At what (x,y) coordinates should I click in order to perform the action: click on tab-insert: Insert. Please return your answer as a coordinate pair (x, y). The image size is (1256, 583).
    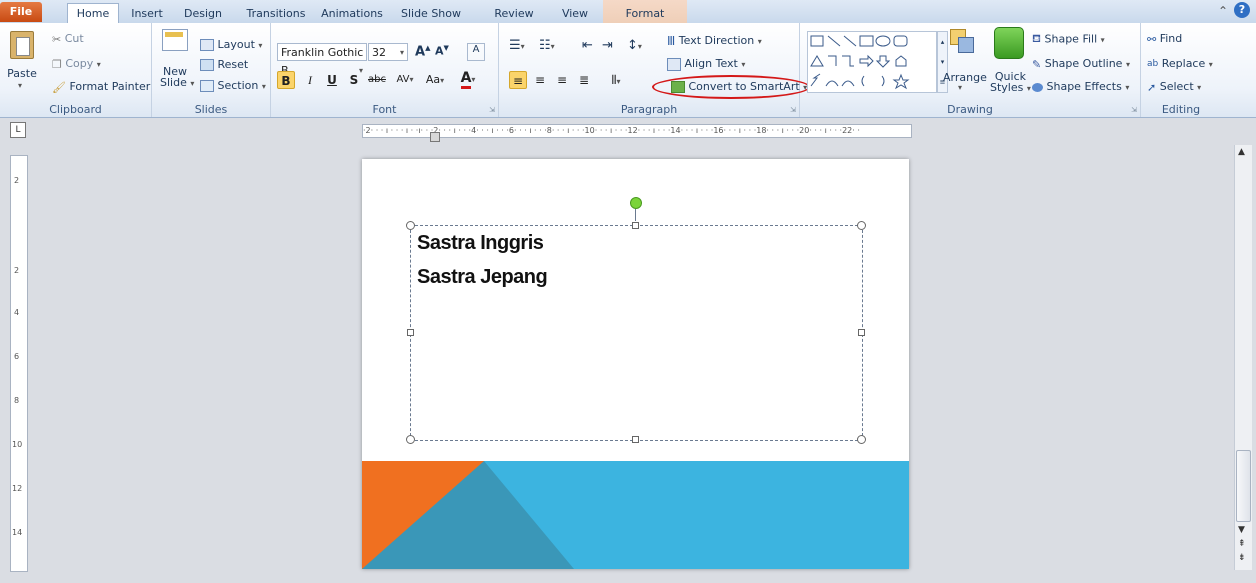
    Looking at the image, I should click on (147, 13).